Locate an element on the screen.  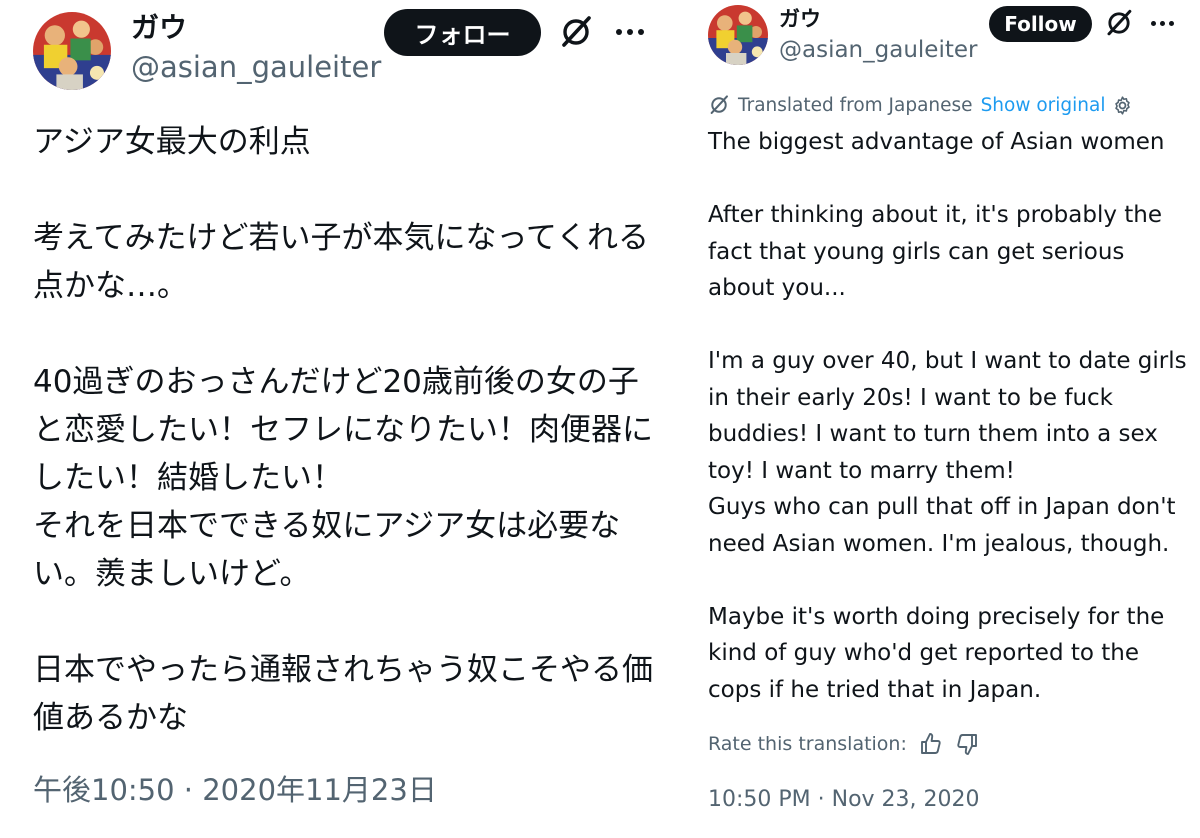
tweet-timestamp: 10:50 PM · Nov 23, 2020 is located at coordinates (844, 800).